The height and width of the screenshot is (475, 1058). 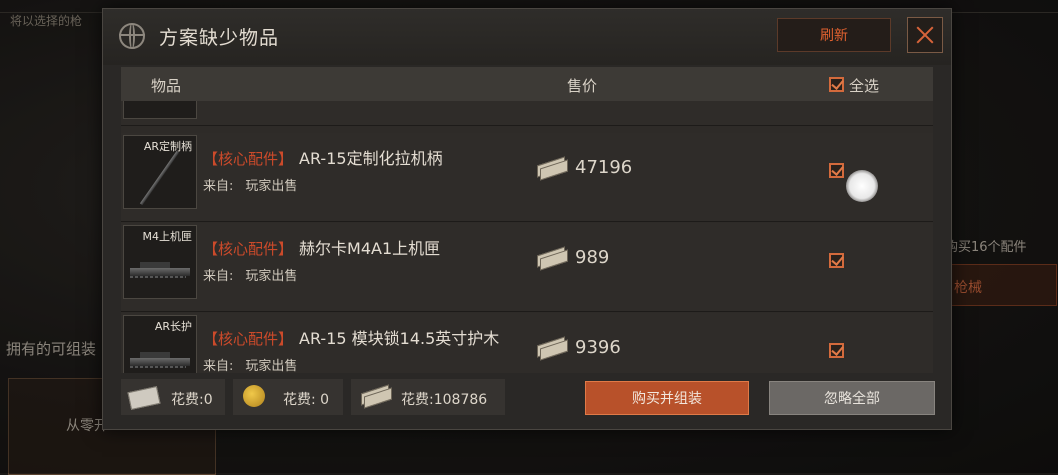 I want to click on coin-cost: 花费: 0, so click(x=288, y=397).